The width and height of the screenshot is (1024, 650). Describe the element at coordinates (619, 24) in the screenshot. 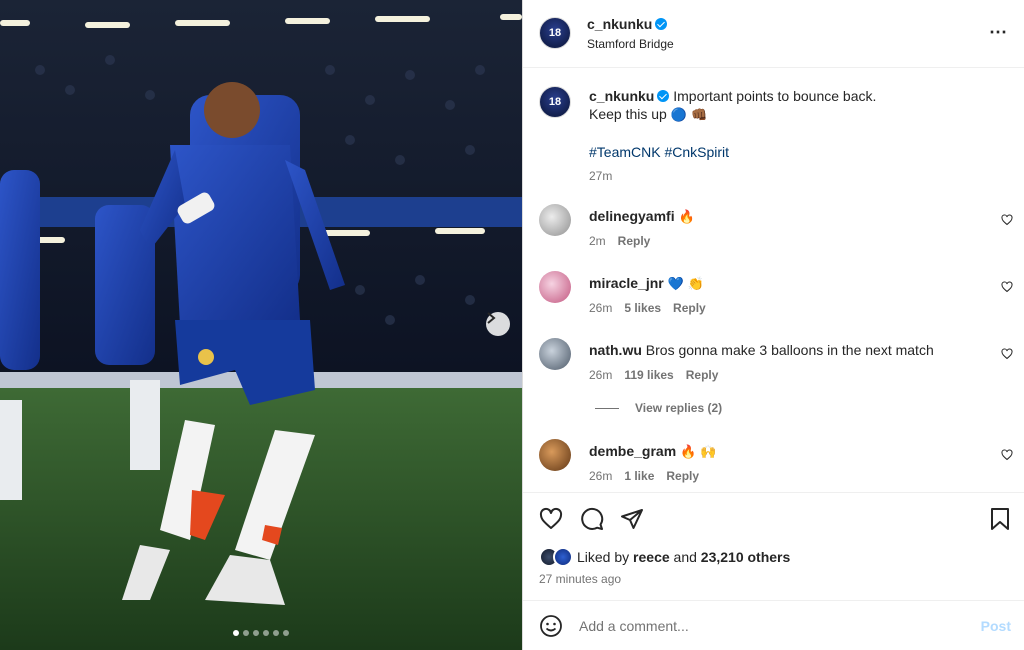

I see `author-username: c_nkunku` at that location.